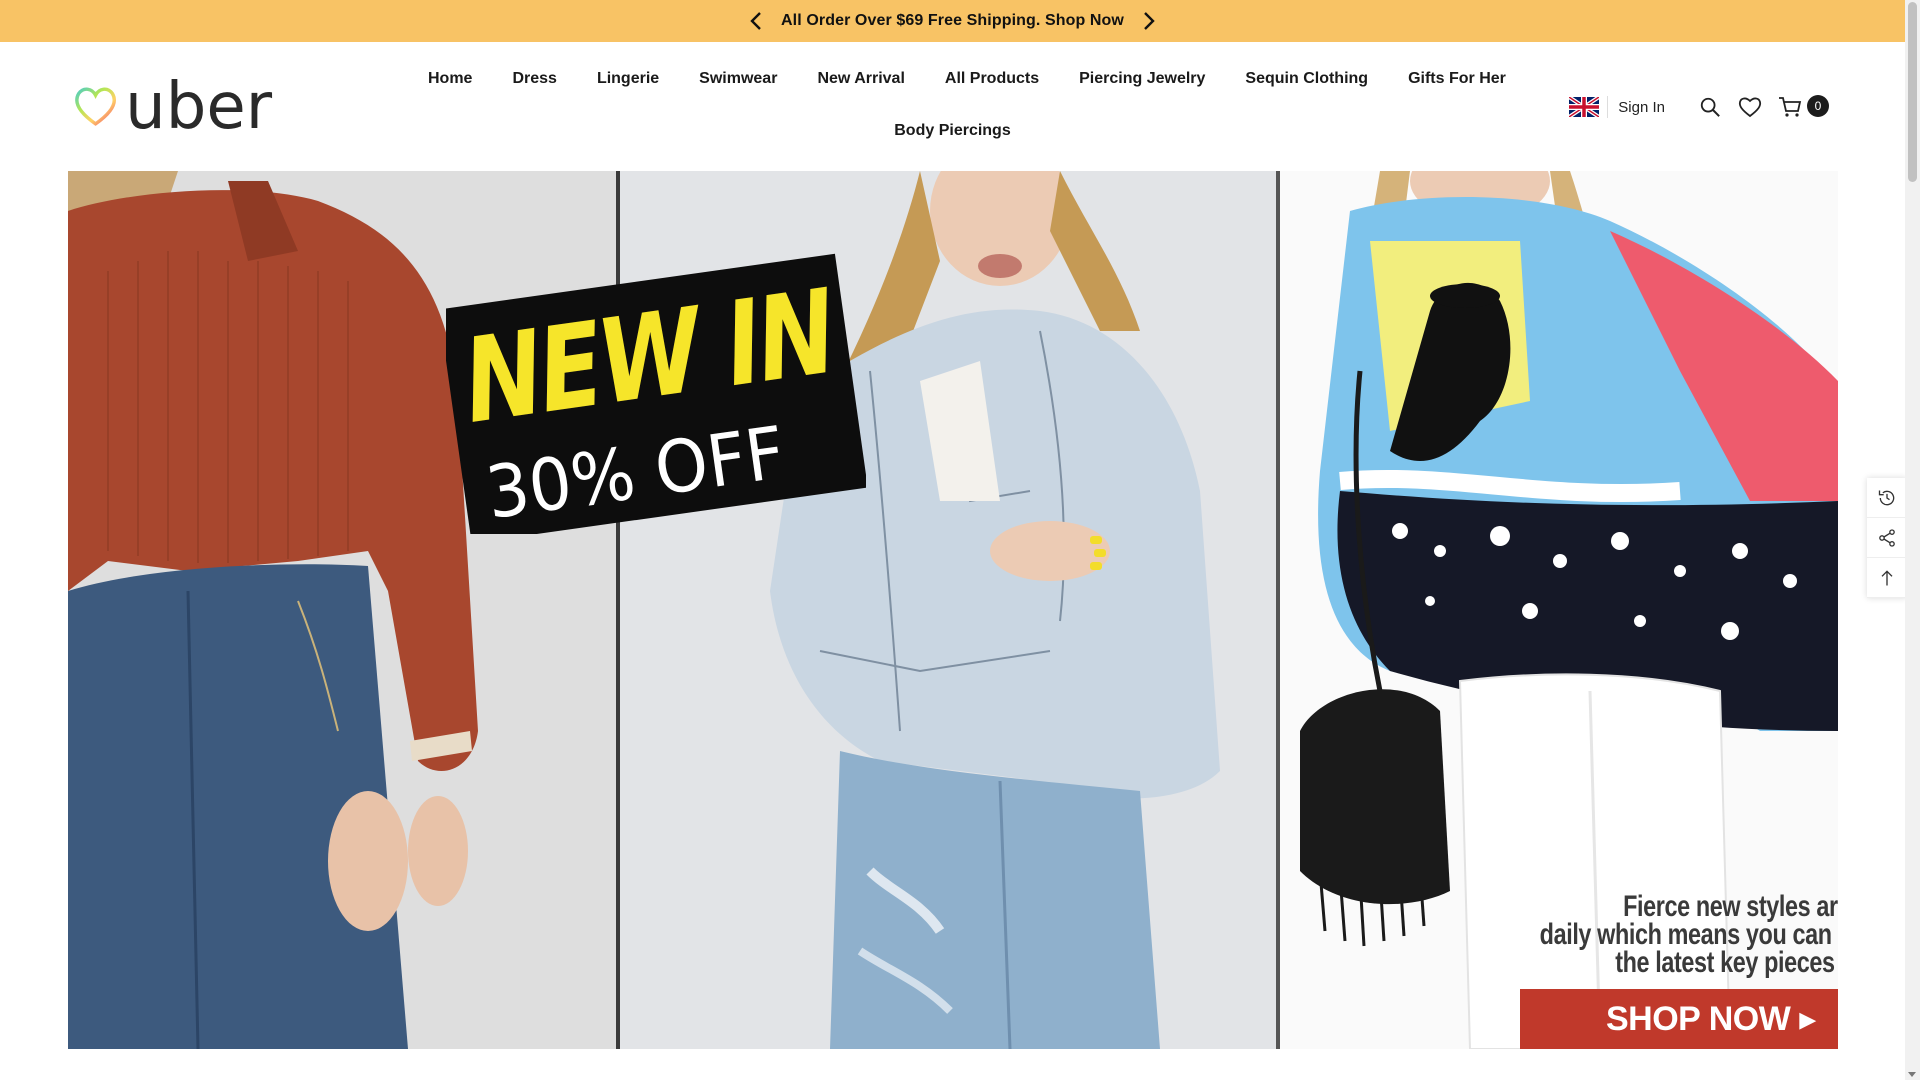 The height and width of the screenshot is (1080, 1920). Describe the element at coordinates (1641, 107) in the screenshot. I see `sign-in-link: Sign In` at that location.